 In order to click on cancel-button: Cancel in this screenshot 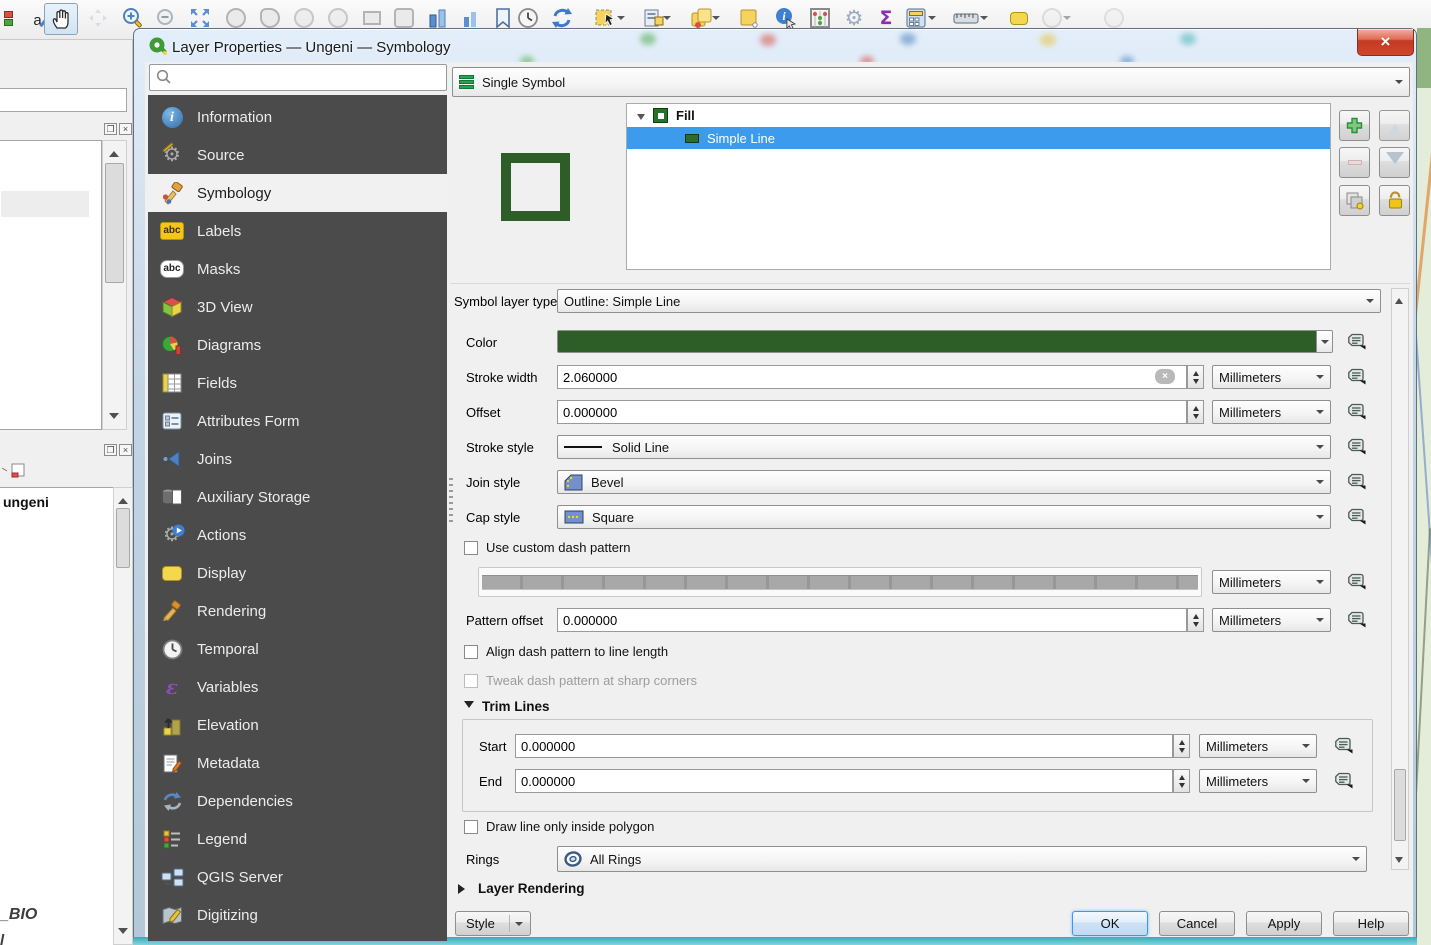, I will do `click(1197, 923)`.